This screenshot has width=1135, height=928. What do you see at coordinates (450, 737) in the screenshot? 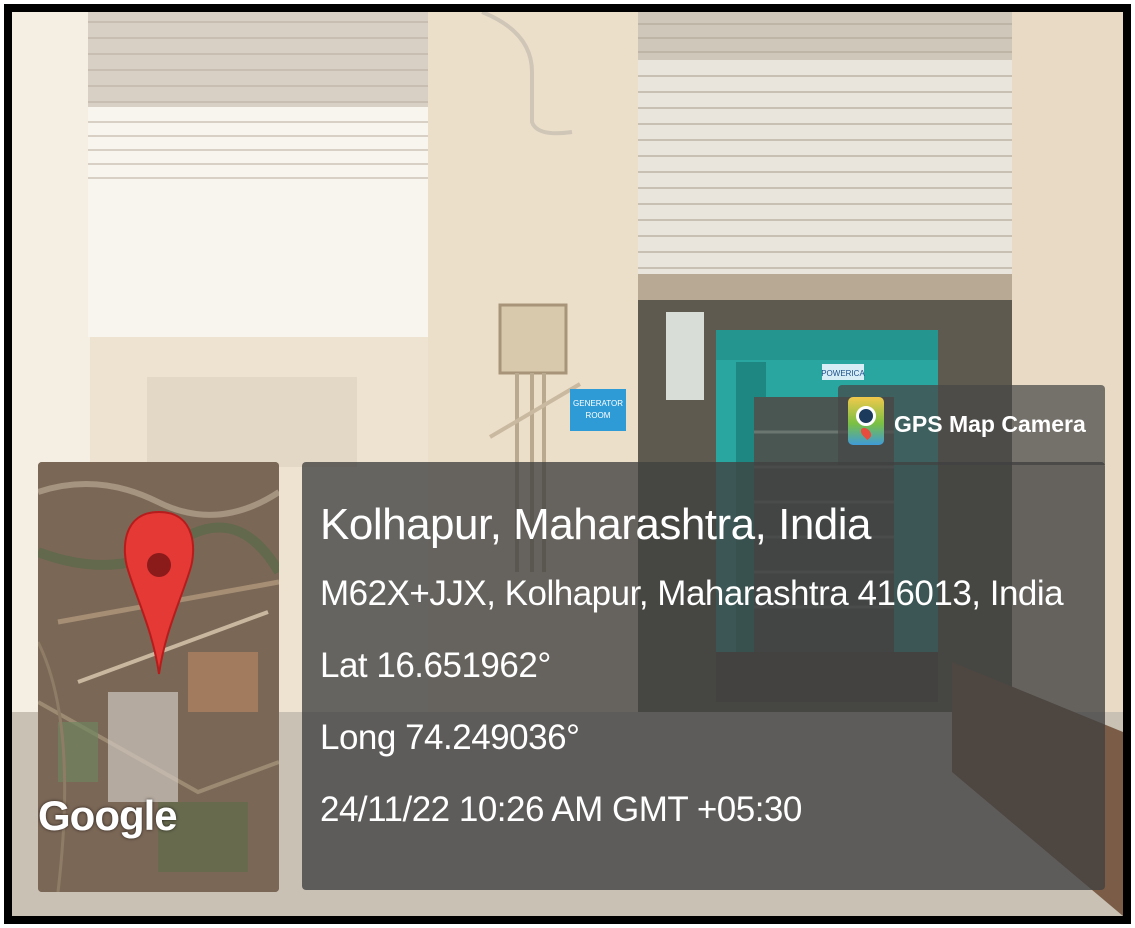
I see `location-longitude: Long 74.249036°` at bounding box center [450, 737].